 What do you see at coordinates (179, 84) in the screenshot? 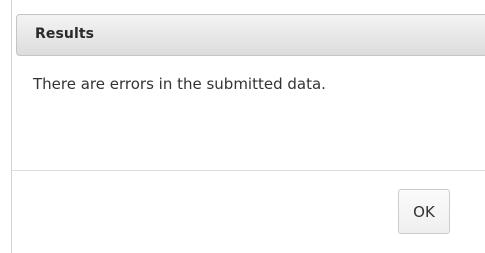
I see `error-message: There are errors in the submitted data.` at bounding box center [179, 84].